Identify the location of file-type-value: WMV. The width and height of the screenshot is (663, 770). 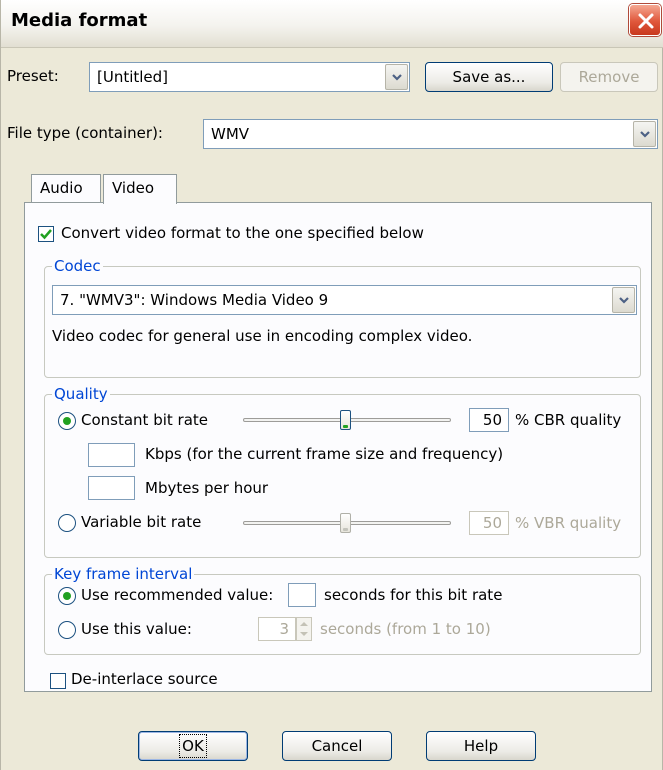
(230, 134).